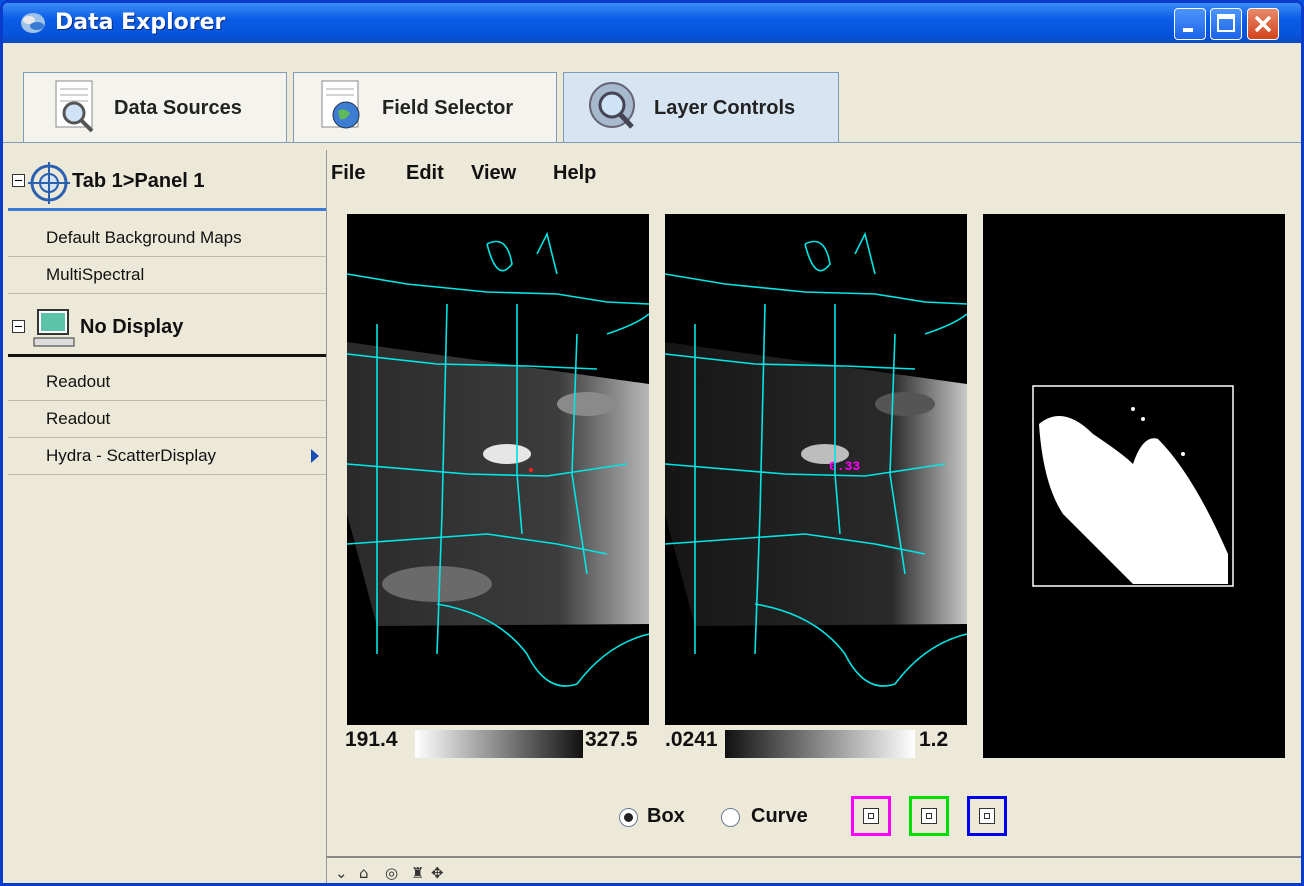 The height and width of the screenshot is (886, 1304). What do you see at coordinates (33, 23) in the screenshot?
I see `app-icon` at bounding box center [33, 23].